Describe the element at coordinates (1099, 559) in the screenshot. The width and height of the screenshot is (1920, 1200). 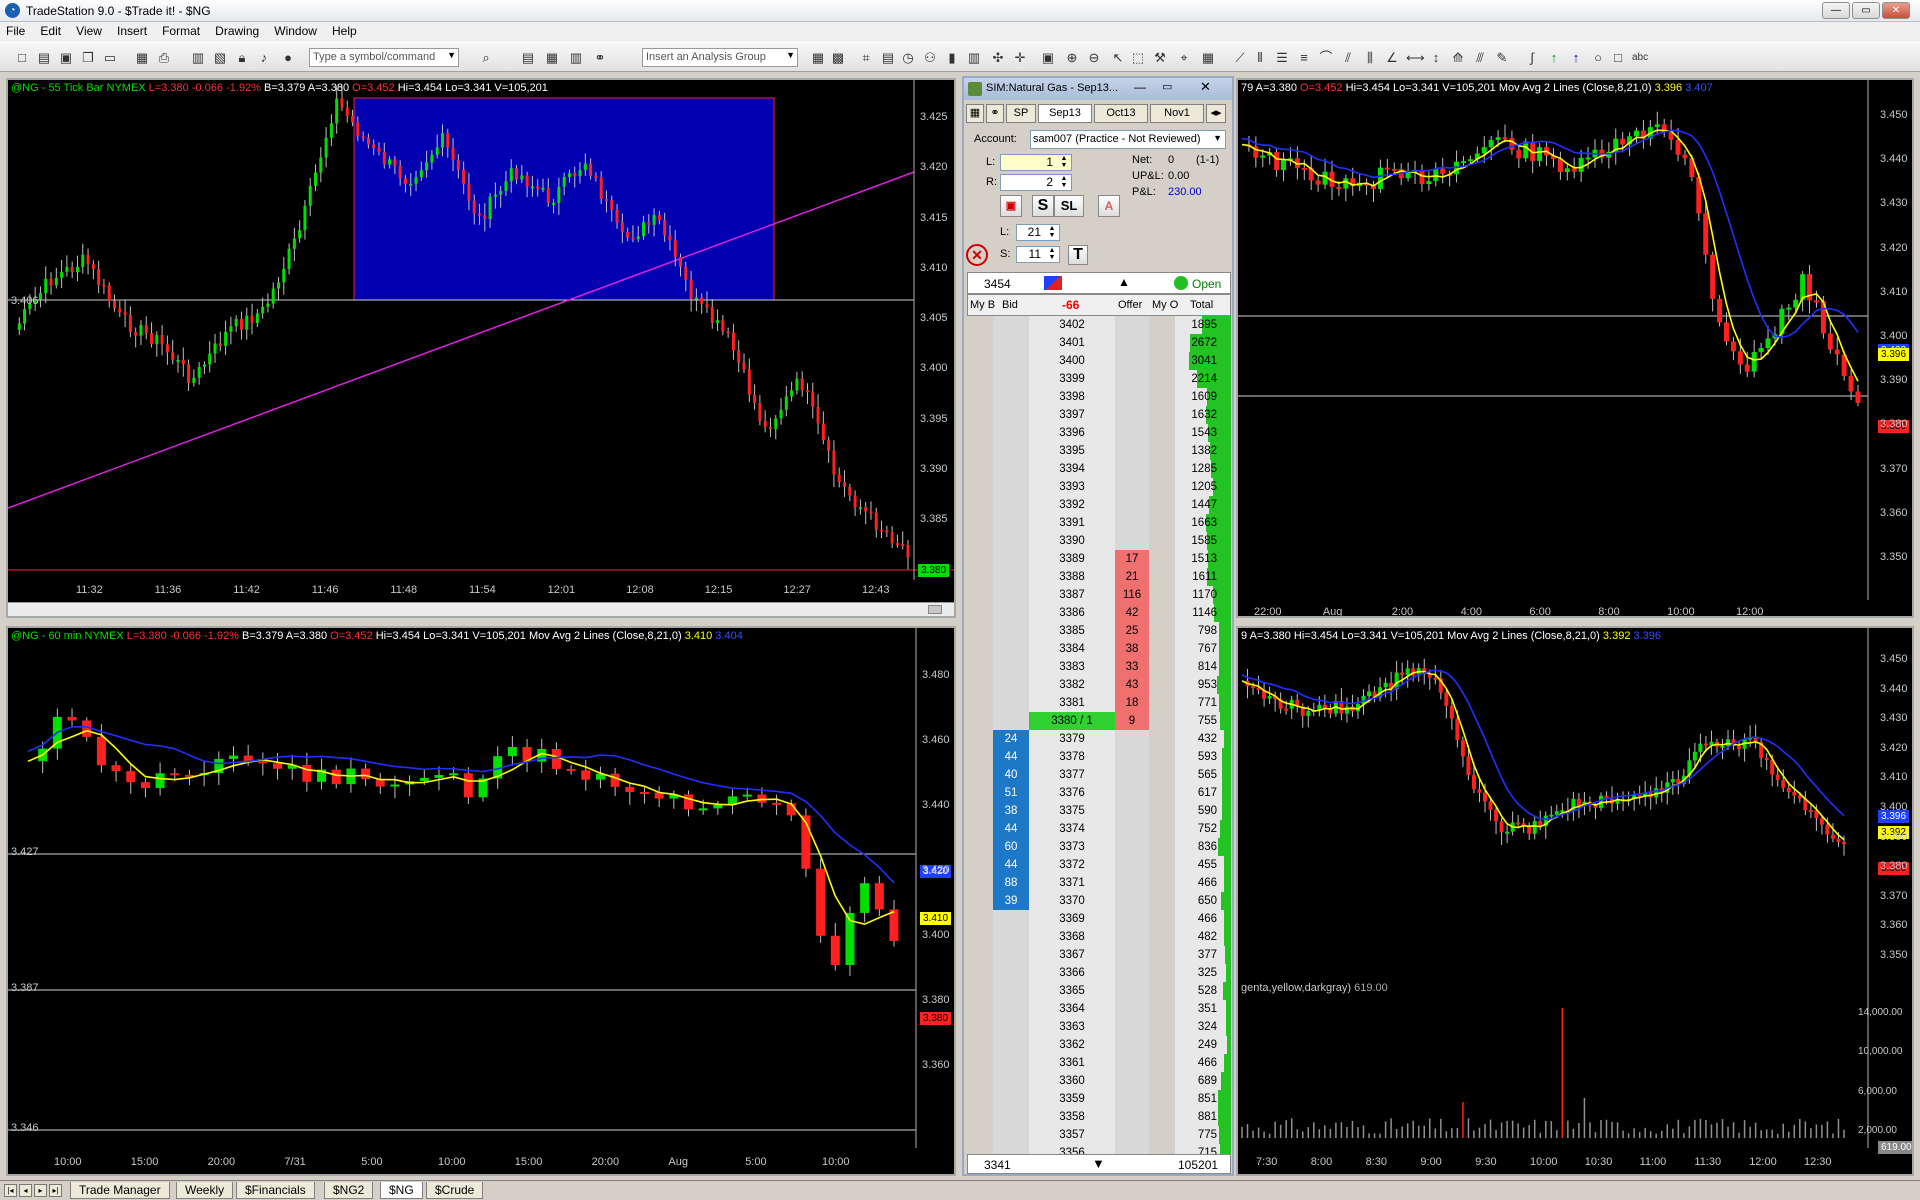
I see `ladder-row: 3389 17 1513` at that location.